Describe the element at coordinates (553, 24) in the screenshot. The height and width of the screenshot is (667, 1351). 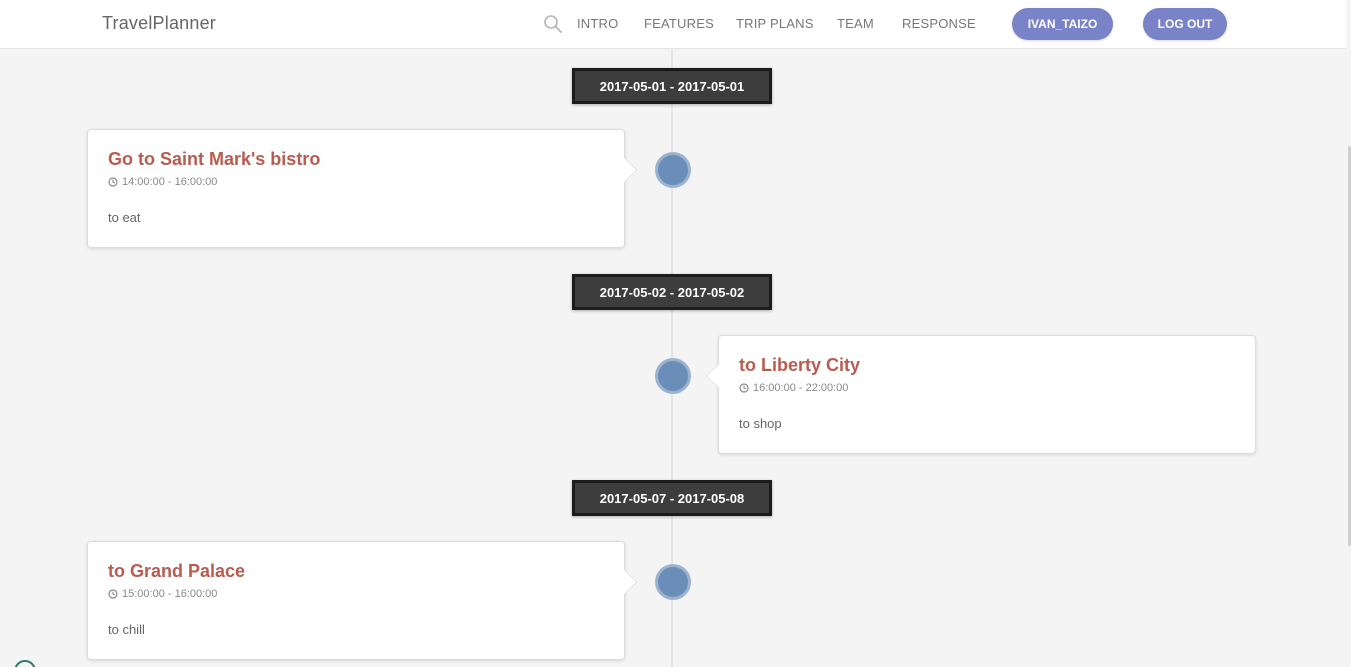
I see `search-icon` at that location.